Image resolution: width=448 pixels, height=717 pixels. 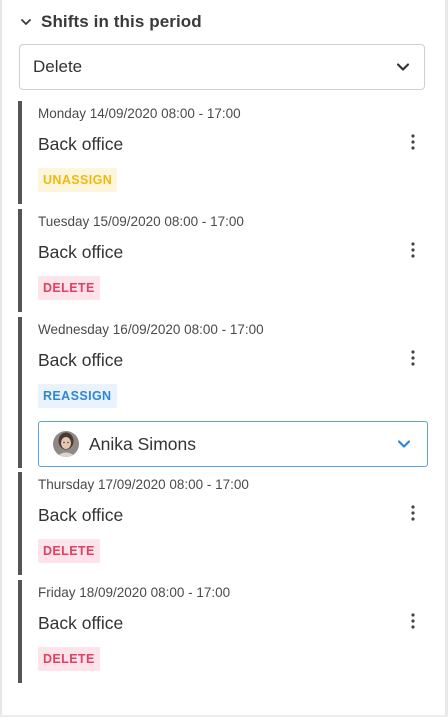 I want to click on assignee-select: Anika Simons, so click(x=233, y=444).